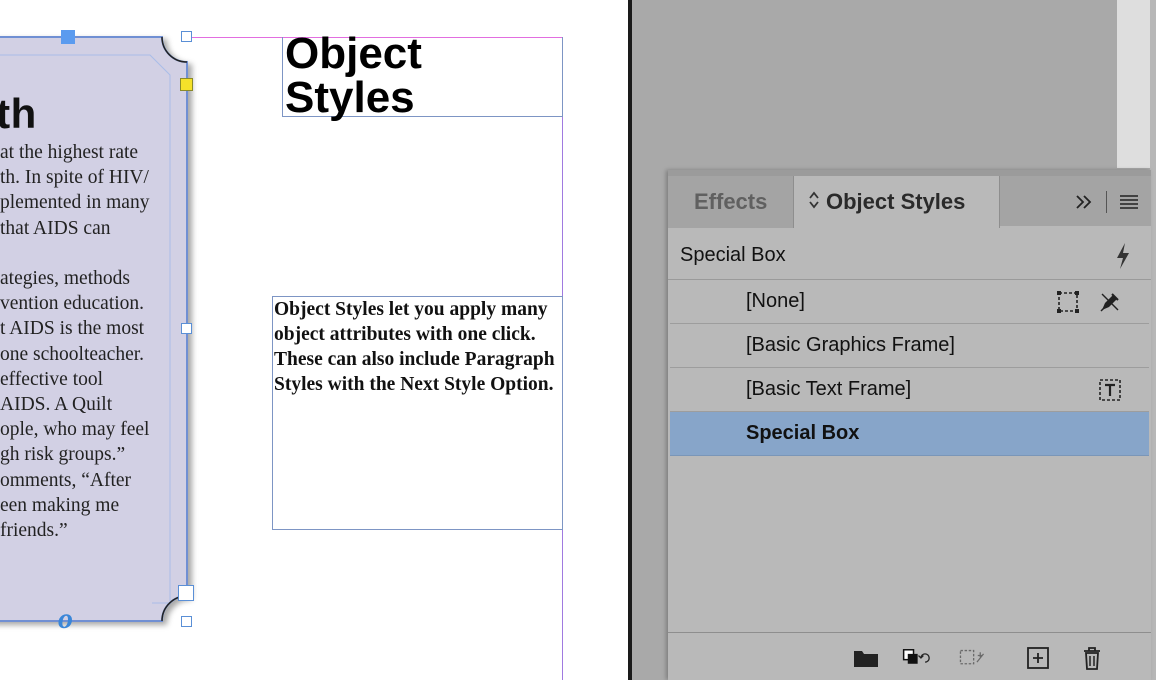  Describe the element at coordinates (1109, 302) in the screenshot. I see `pen-edit-icon` at that location.